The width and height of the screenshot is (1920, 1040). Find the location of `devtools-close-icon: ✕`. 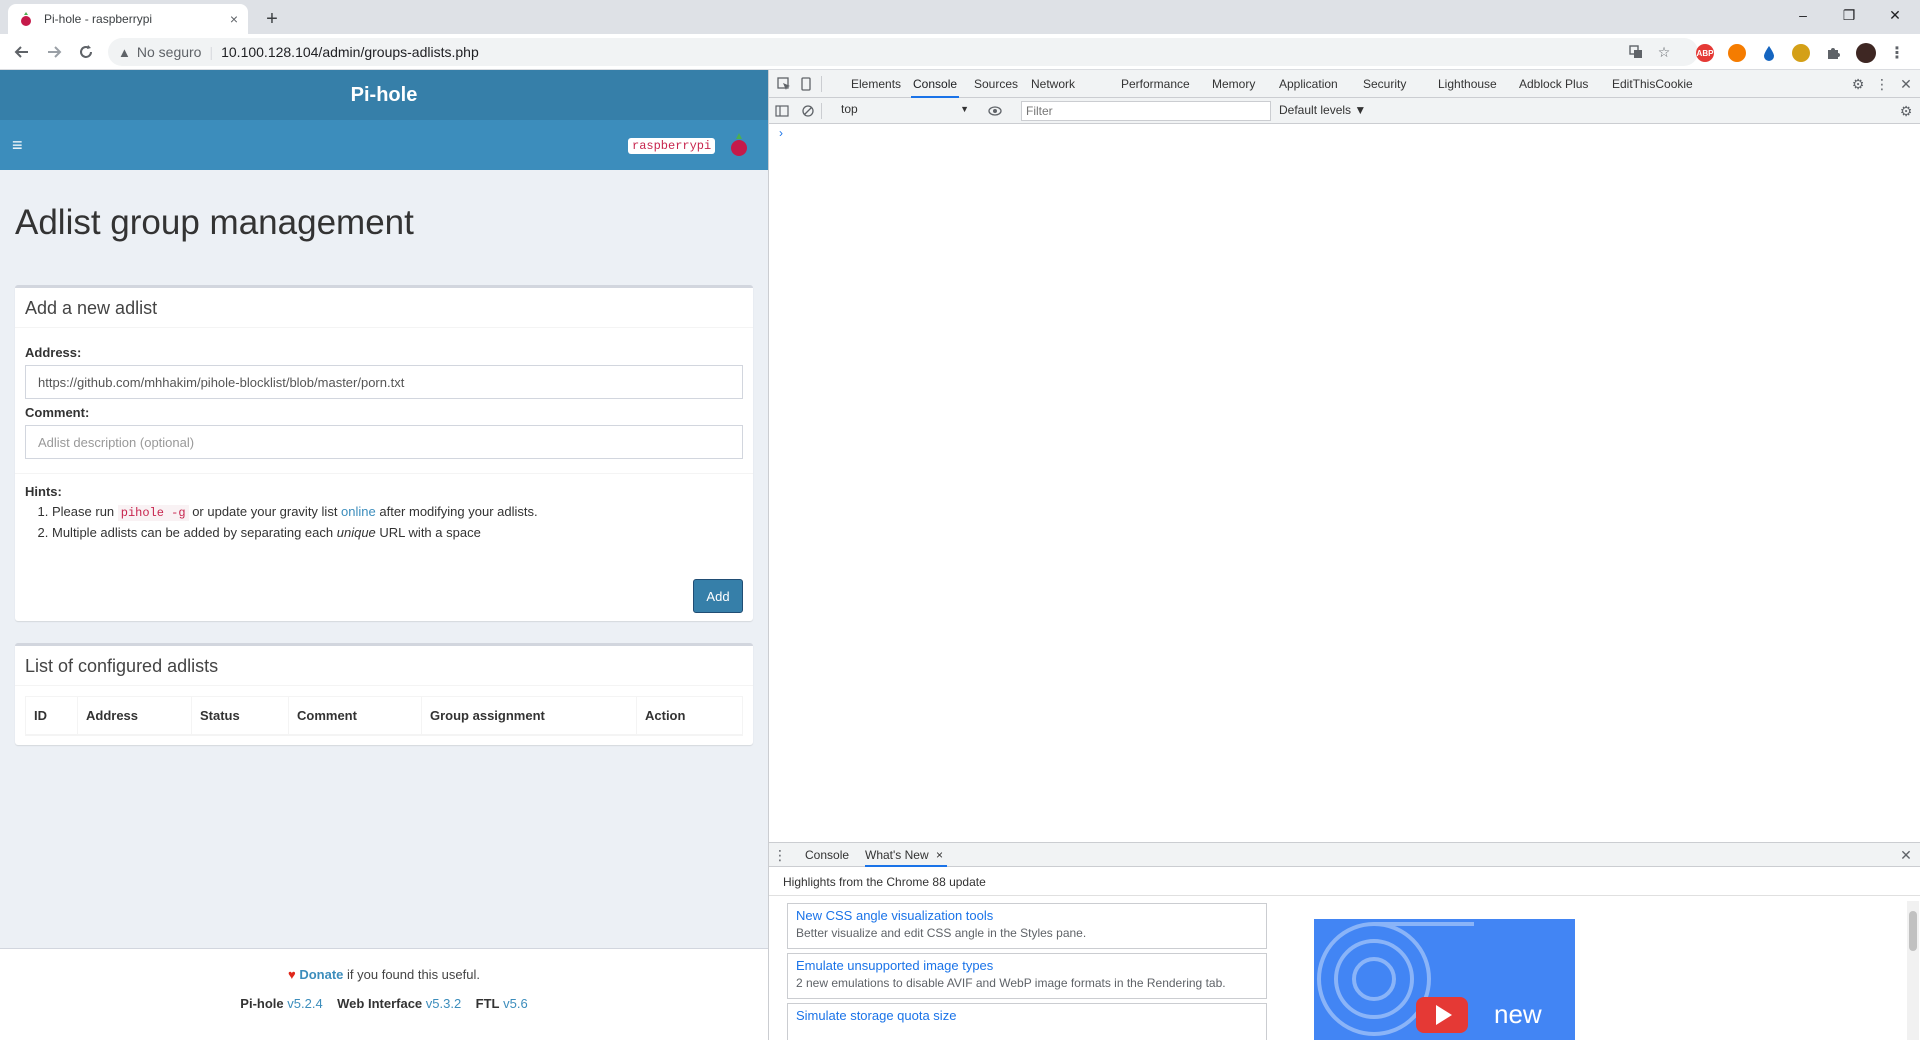

devtools-close-icon: ✕ is located at coordinates (1906, 84).